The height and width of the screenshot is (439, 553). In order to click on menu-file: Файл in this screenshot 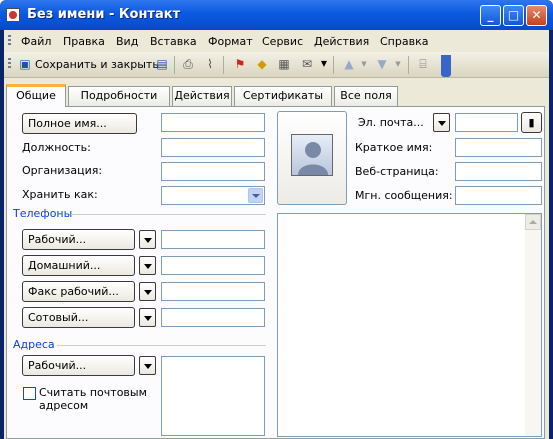, I will do `click(36, 41)`.